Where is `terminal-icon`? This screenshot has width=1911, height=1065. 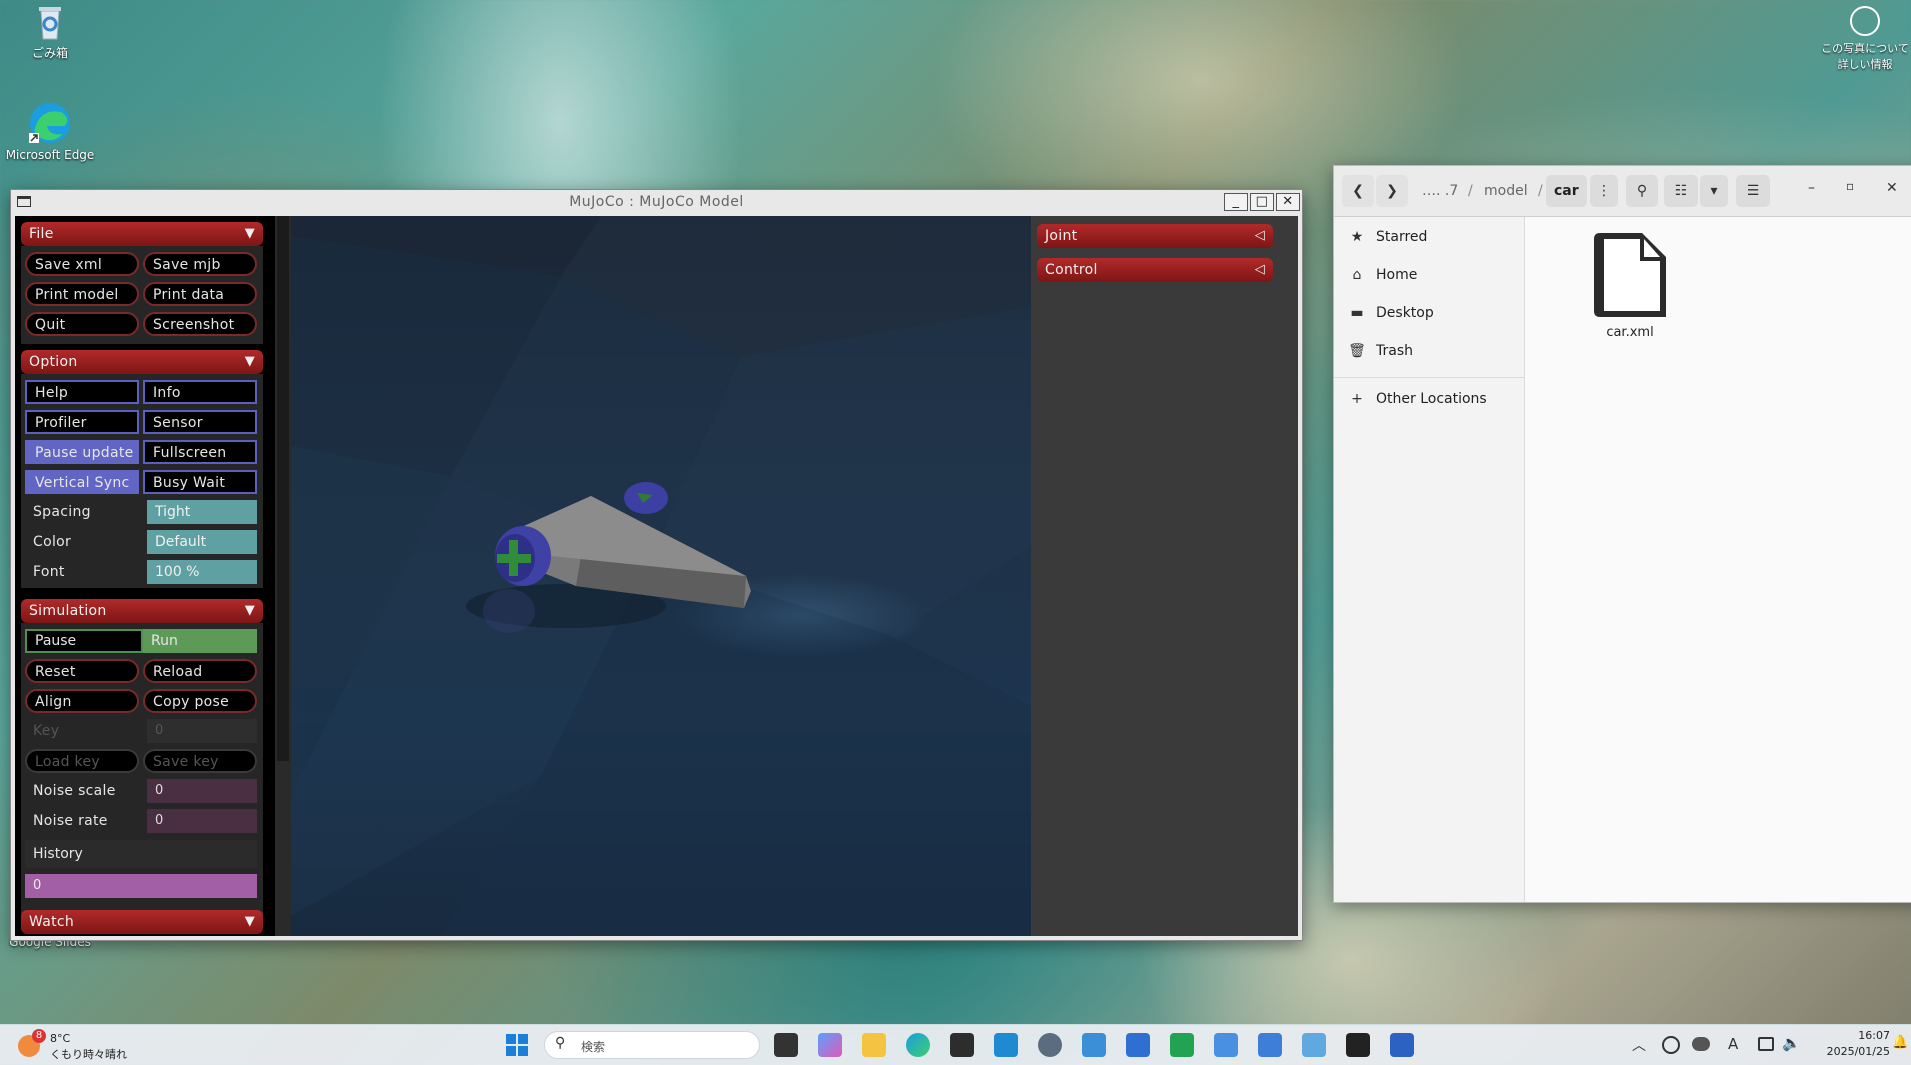
terminal-icon is located at coordinates (962, 1045).